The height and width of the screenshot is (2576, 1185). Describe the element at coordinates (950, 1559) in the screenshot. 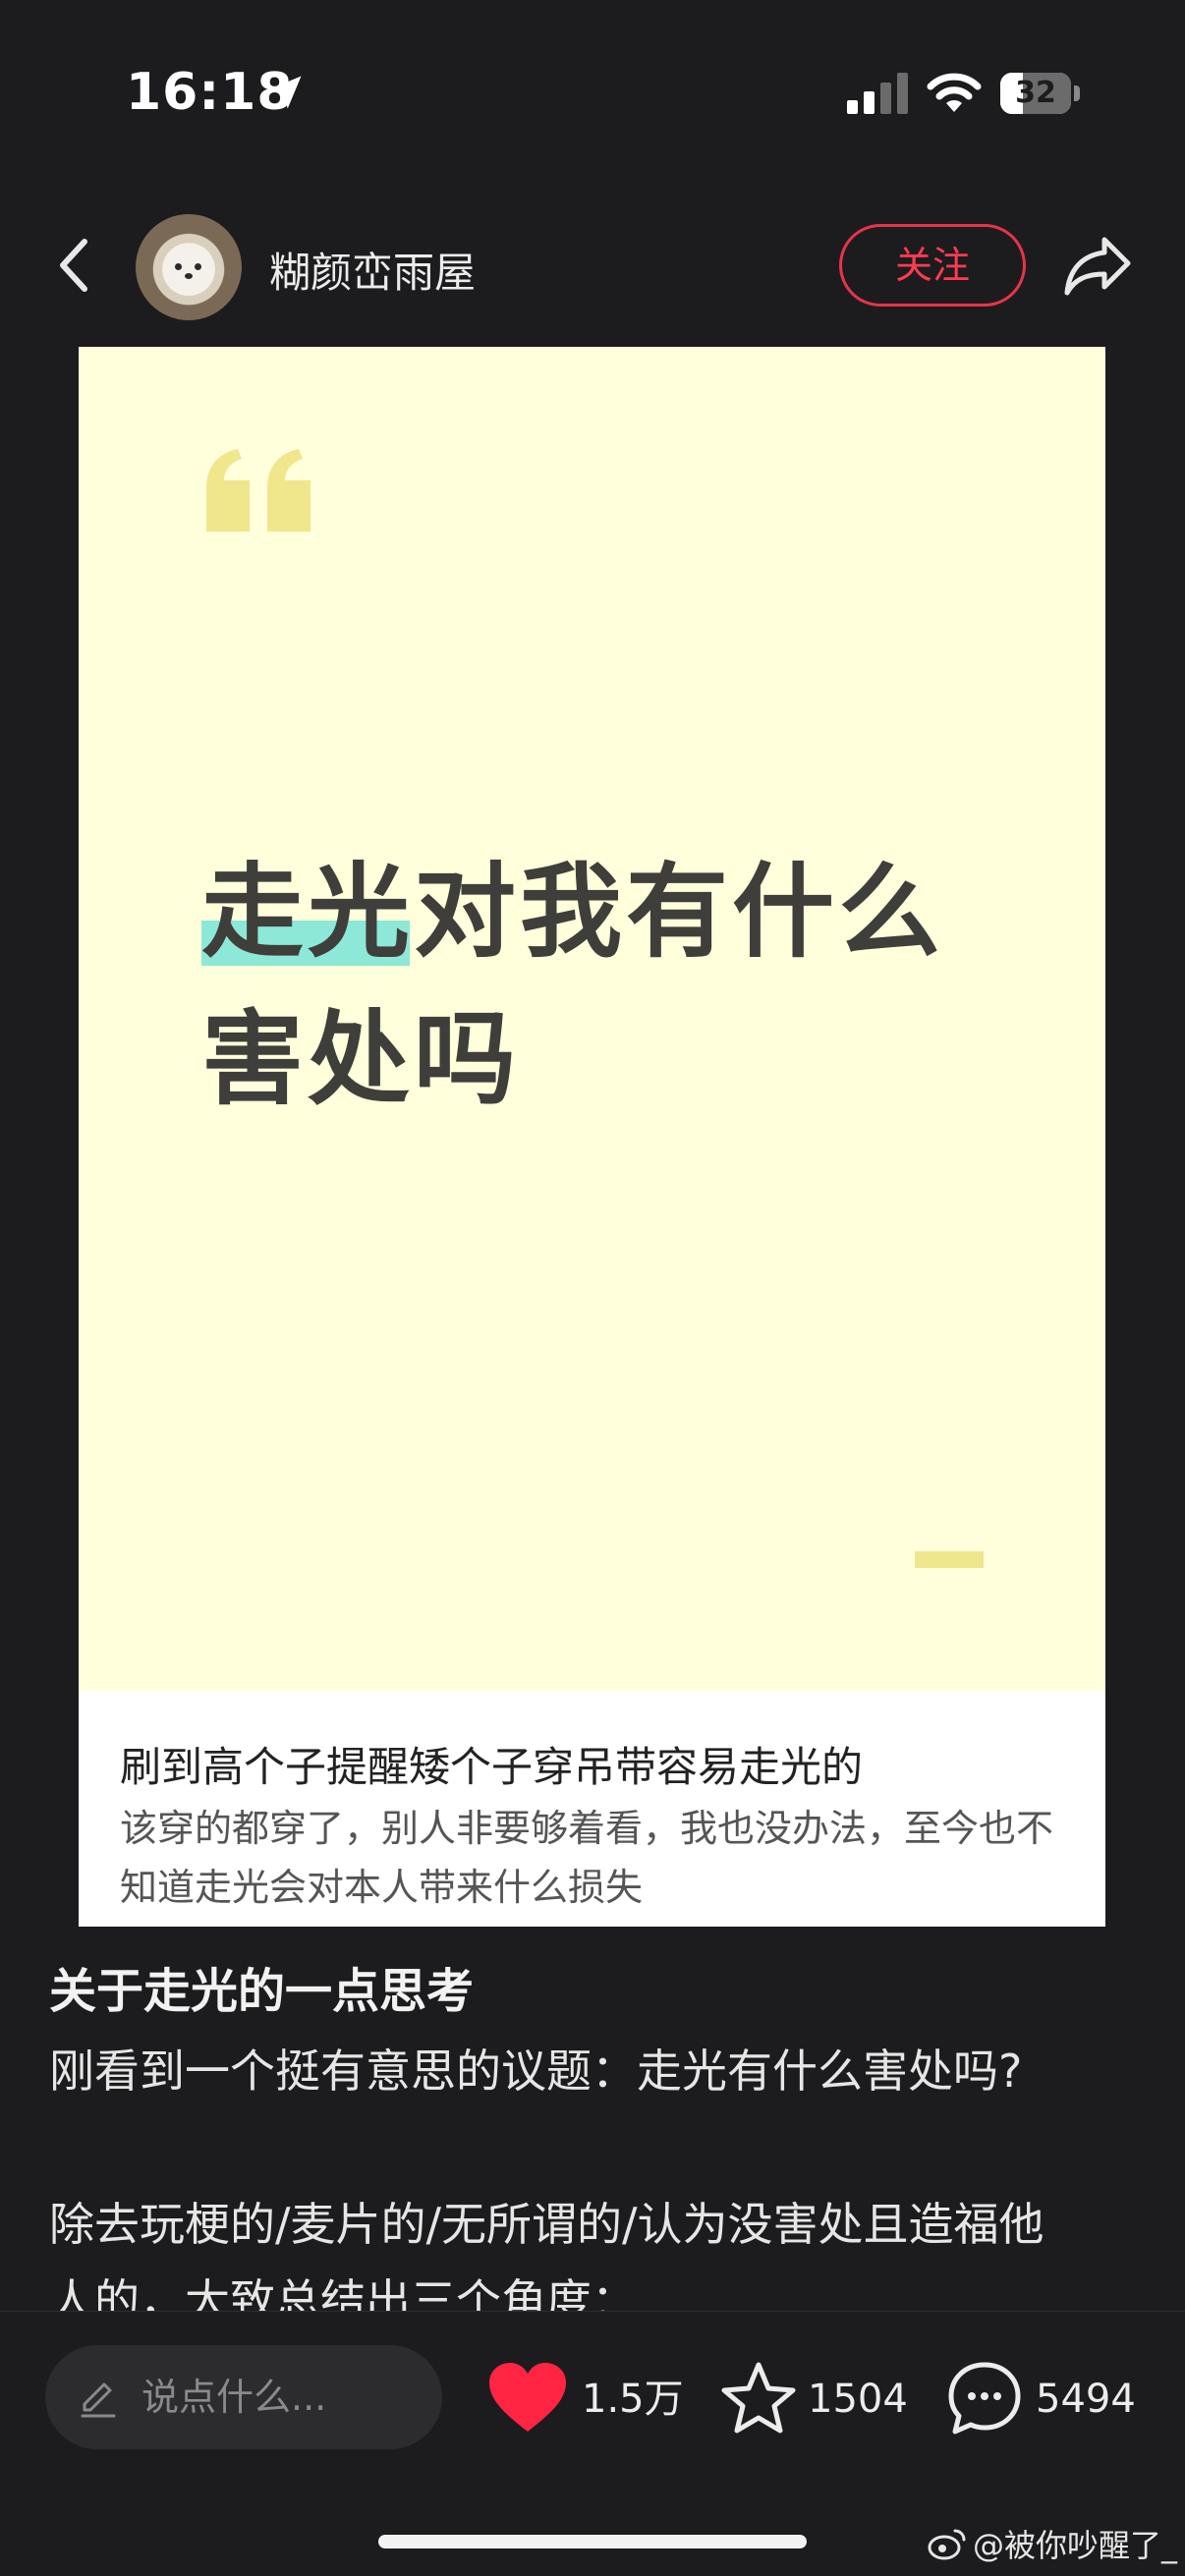

I see `decor-dash` at that location.